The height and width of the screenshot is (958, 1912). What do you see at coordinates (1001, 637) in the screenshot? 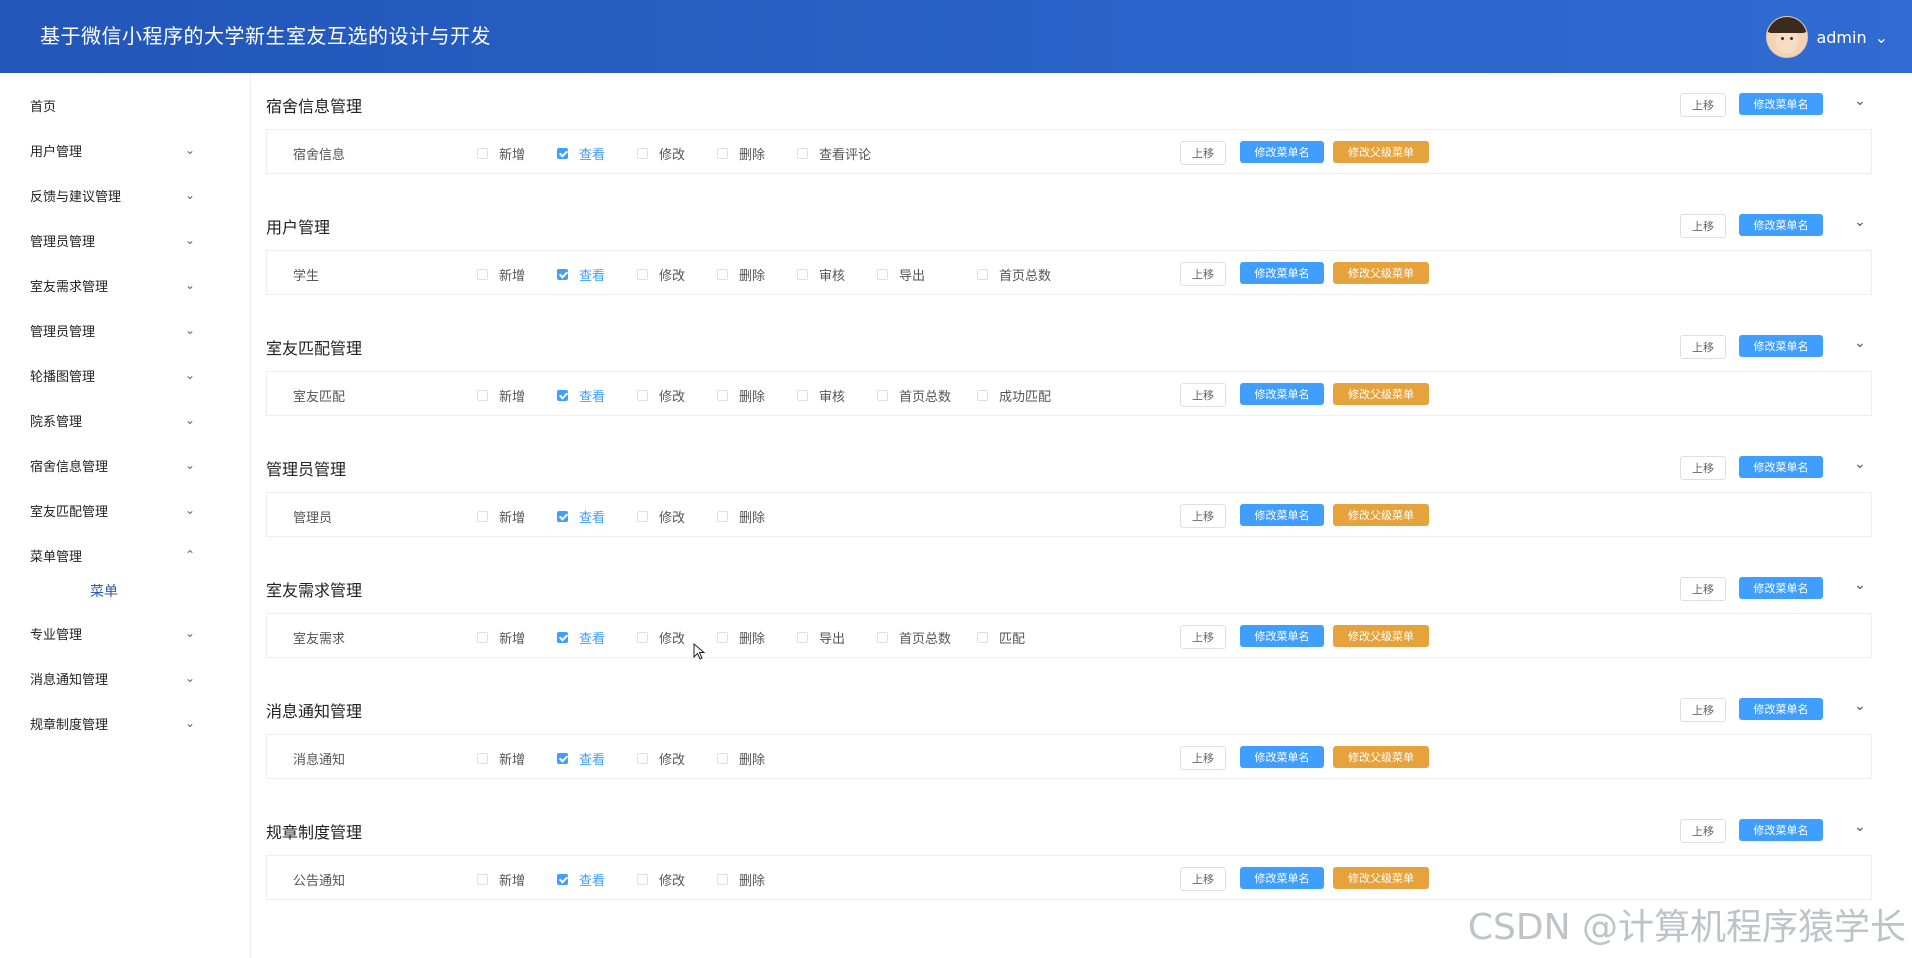
I see `permission-checkbox: 匹配` at bounding box center [1001, 637].